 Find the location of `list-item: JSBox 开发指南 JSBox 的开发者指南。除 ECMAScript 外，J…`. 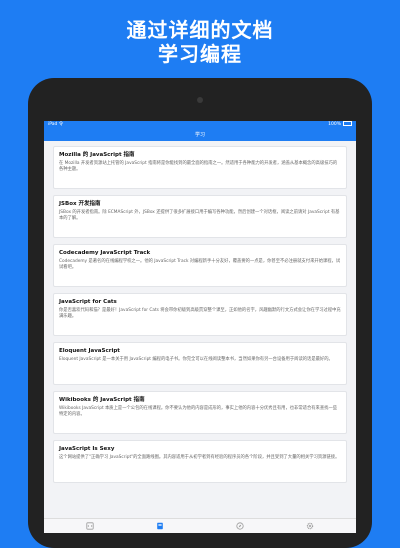

list-item: JSBox 开发指南 JSBox 的开发者指南。除 ECMAScript 外，J… is located at coordinates (200, 216).